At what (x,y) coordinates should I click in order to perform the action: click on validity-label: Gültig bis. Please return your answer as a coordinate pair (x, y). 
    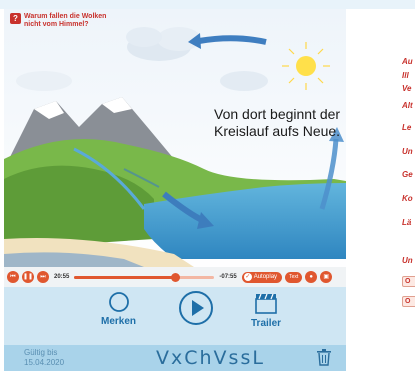
    Looking at the image, I should click on (41, 352).